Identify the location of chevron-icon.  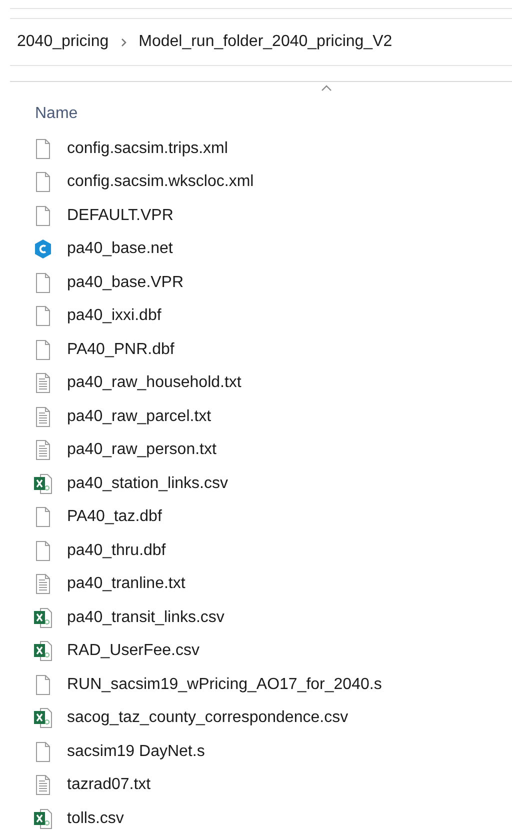
(123, 42).